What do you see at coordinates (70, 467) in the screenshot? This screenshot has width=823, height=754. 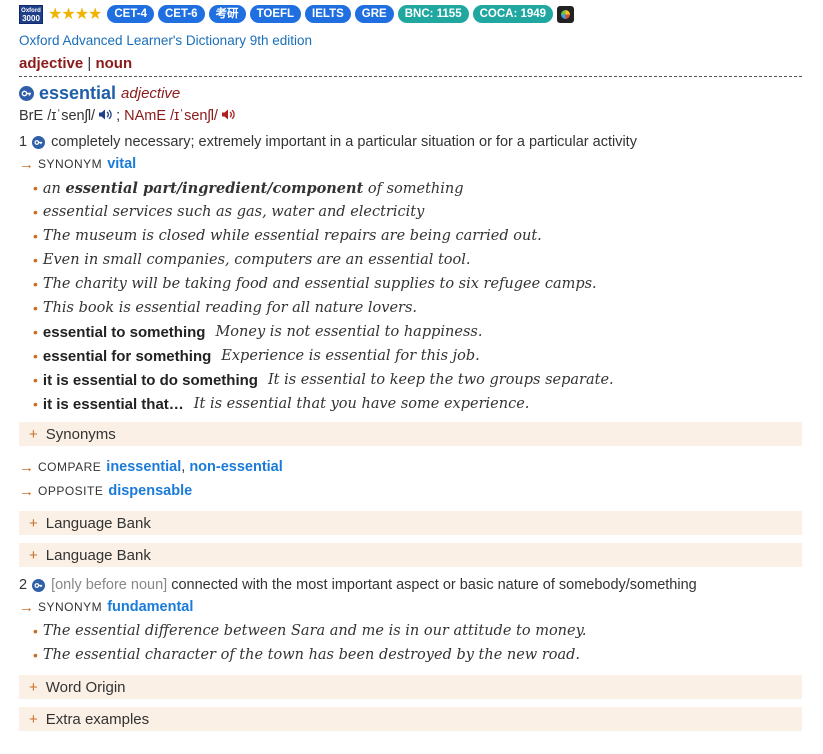 I see `xref-type: COMPARE` at bounding box center [70, 467].